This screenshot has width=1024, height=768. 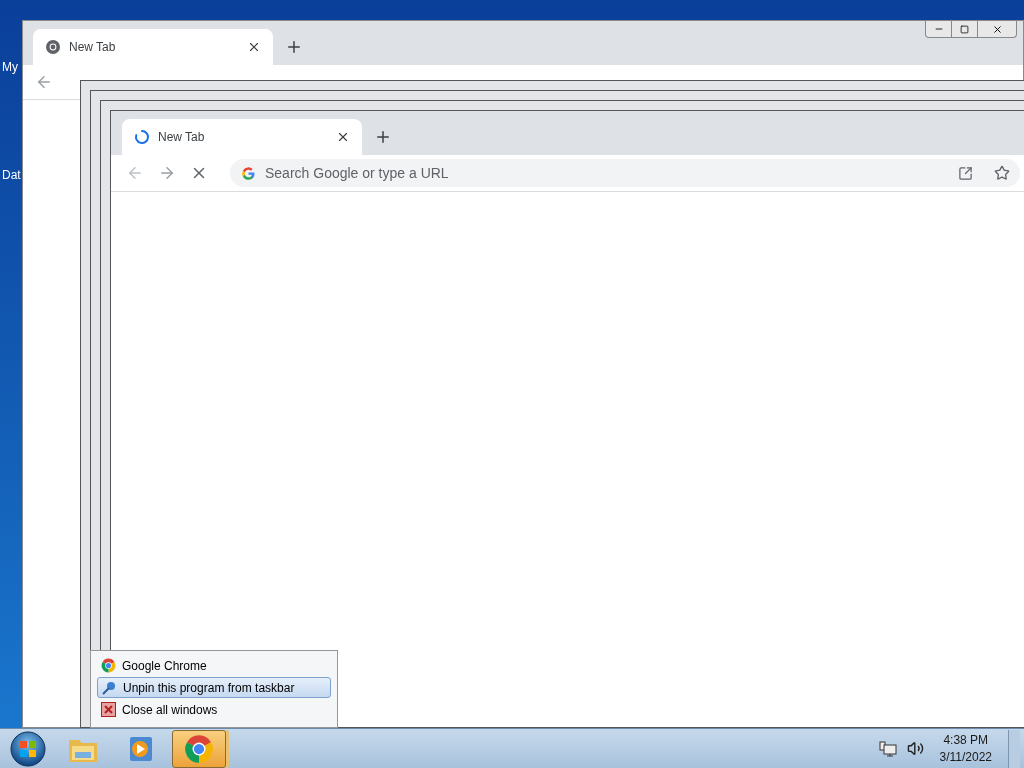 What do you see at coordinates (1002, 173) in the screenshot?
I see `bookmark-star-icon` at bounding box center [1002, 173].